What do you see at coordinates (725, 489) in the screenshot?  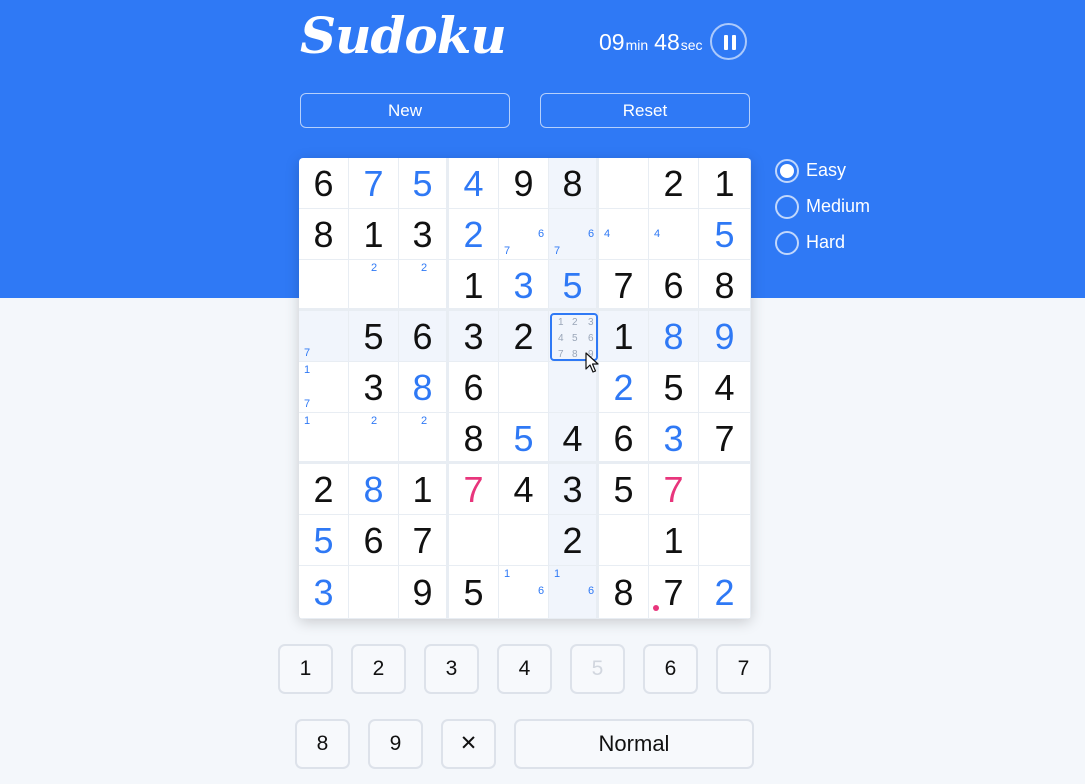 I see `board-cell-r7c9` at bounding box center [725, 489].